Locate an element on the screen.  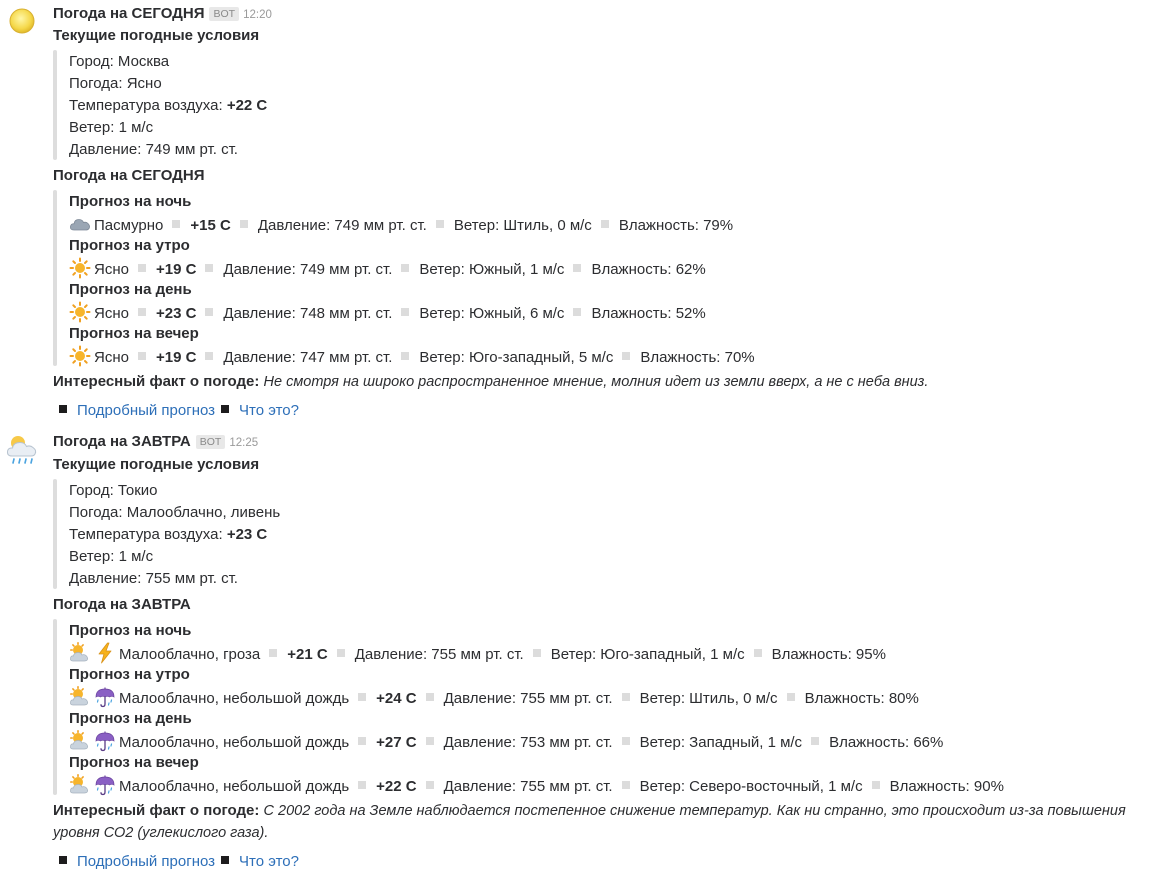
current-weather: Погода: Малооблачно, ливень is located at coordinates (175, 512).